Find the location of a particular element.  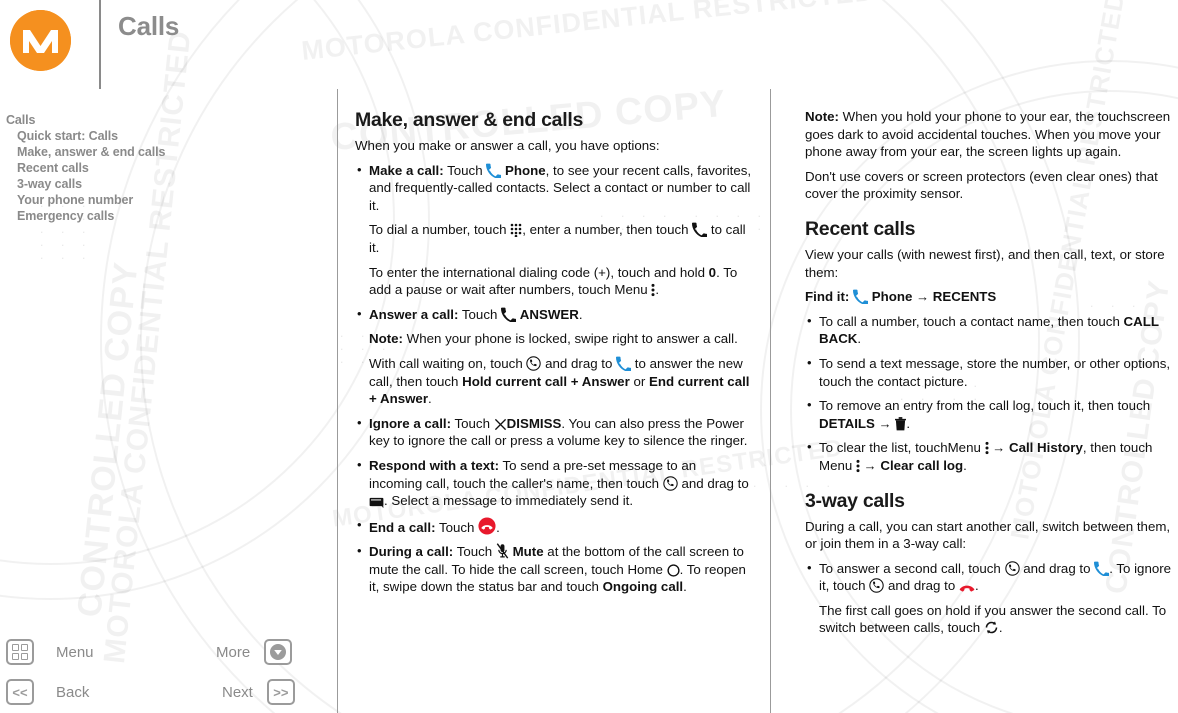

header-divider is located at coordinates (100, 44).